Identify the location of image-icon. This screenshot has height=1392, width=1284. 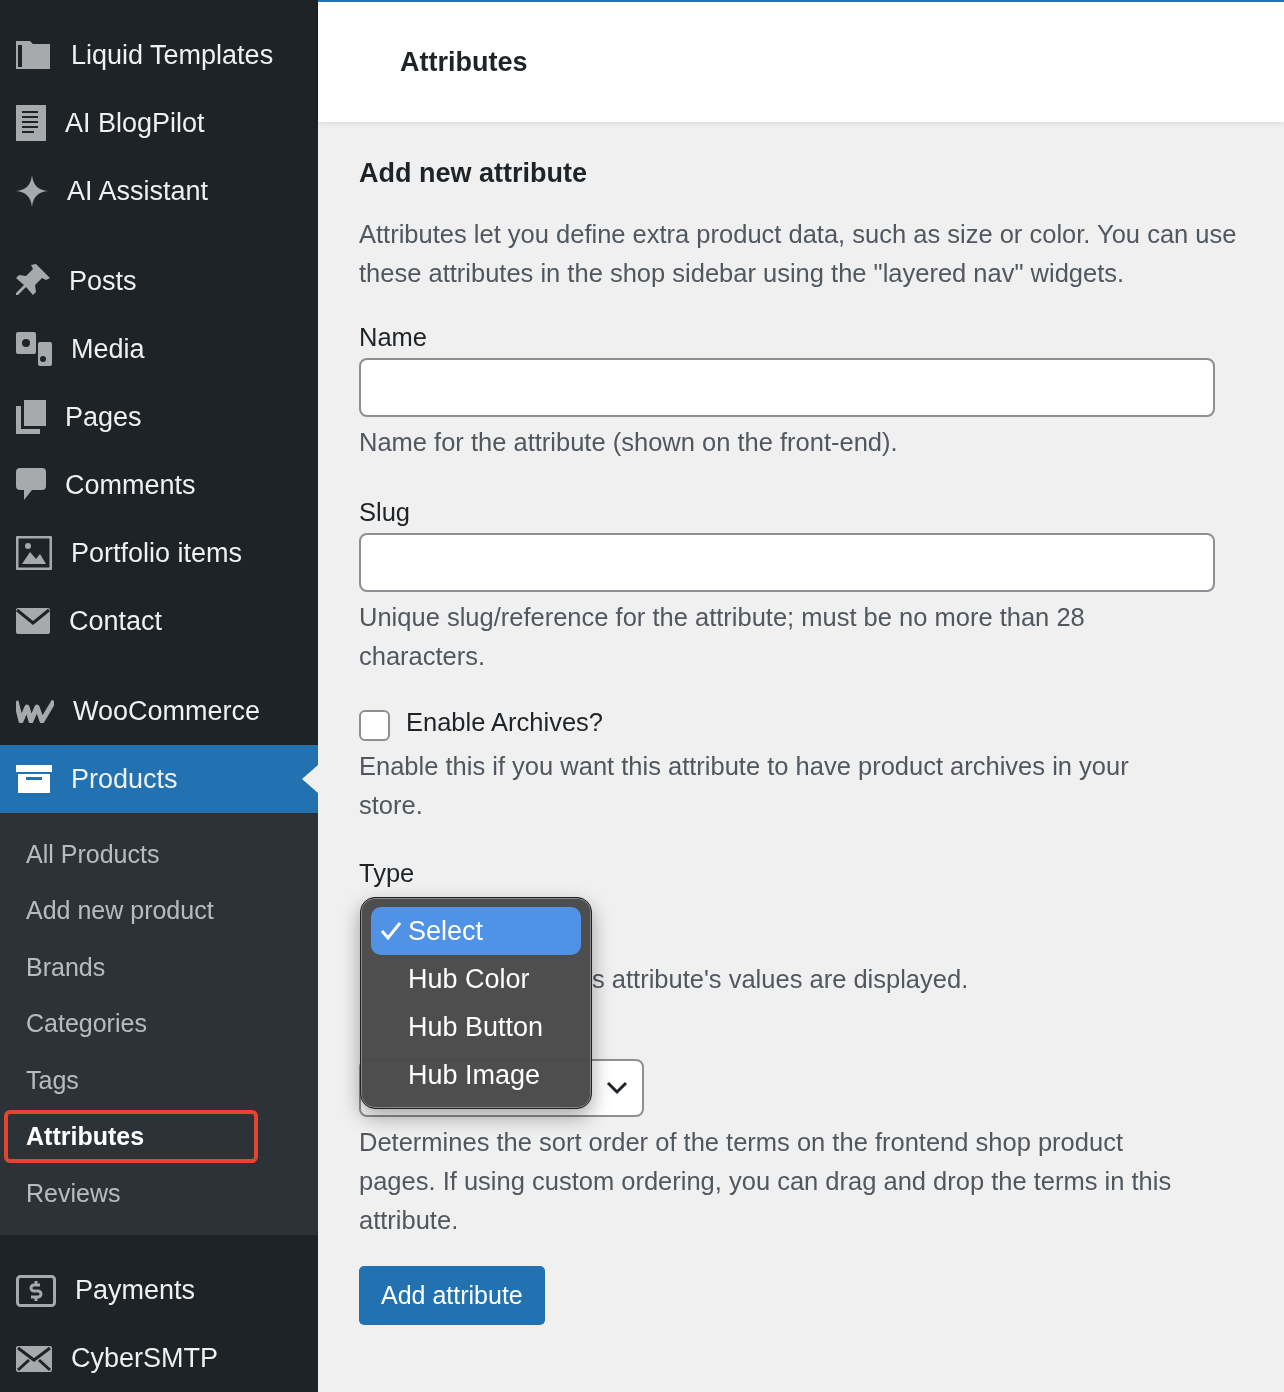
(34, 553).